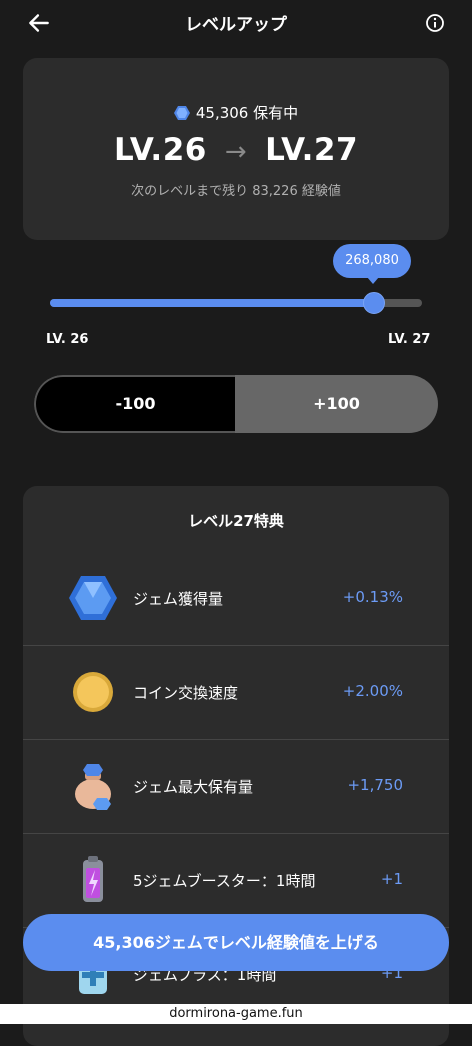 The width and height of the screenshot is (472, 1046). I want to click on footer-url: dormirona-game.fun, so click(236, 1014).